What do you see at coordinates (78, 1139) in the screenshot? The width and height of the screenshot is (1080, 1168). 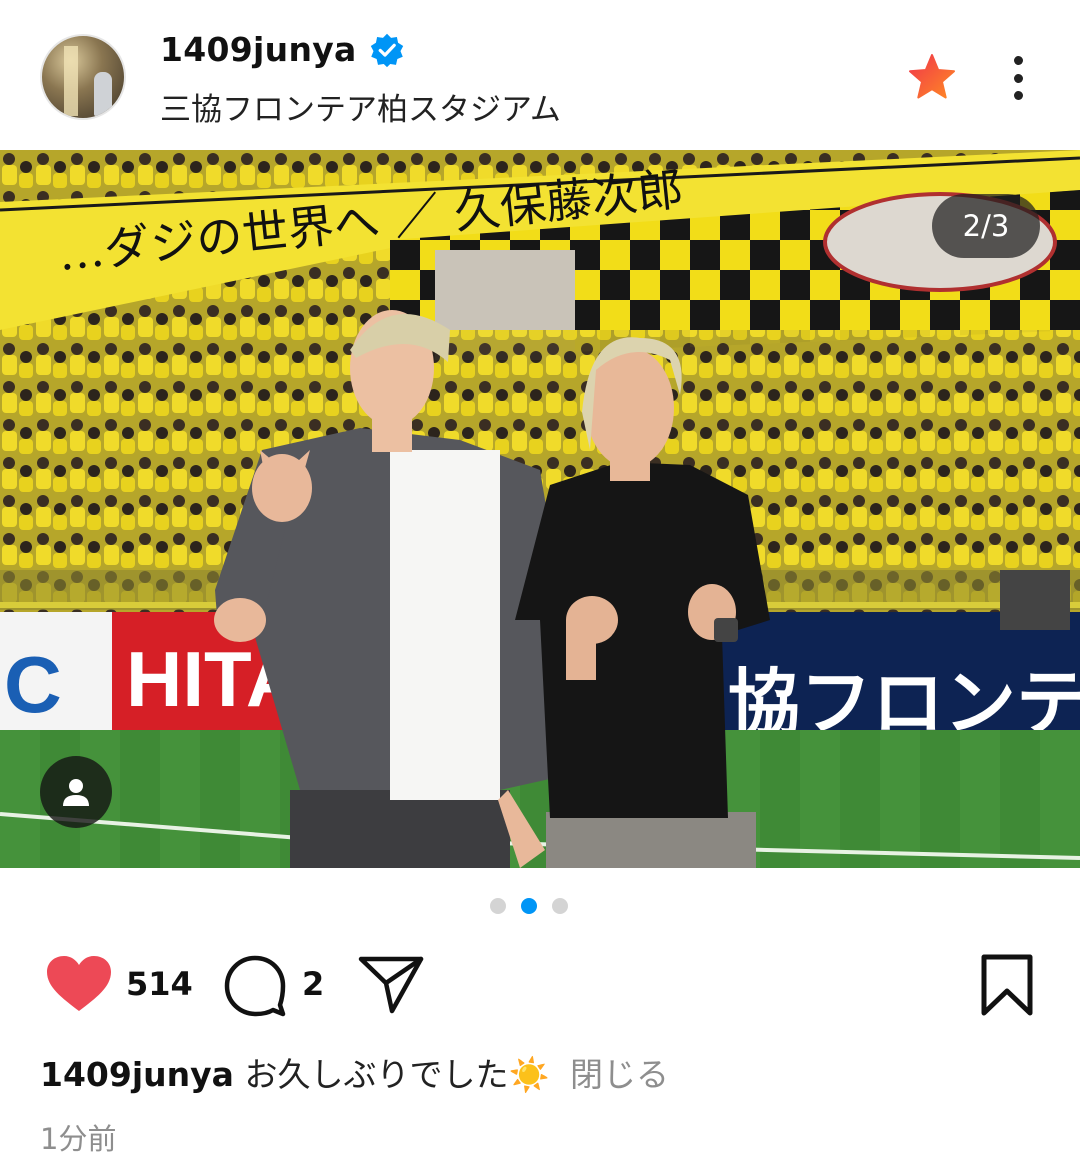 I see `post-timestamp: 1分前` at bounding box center [78, 1139].